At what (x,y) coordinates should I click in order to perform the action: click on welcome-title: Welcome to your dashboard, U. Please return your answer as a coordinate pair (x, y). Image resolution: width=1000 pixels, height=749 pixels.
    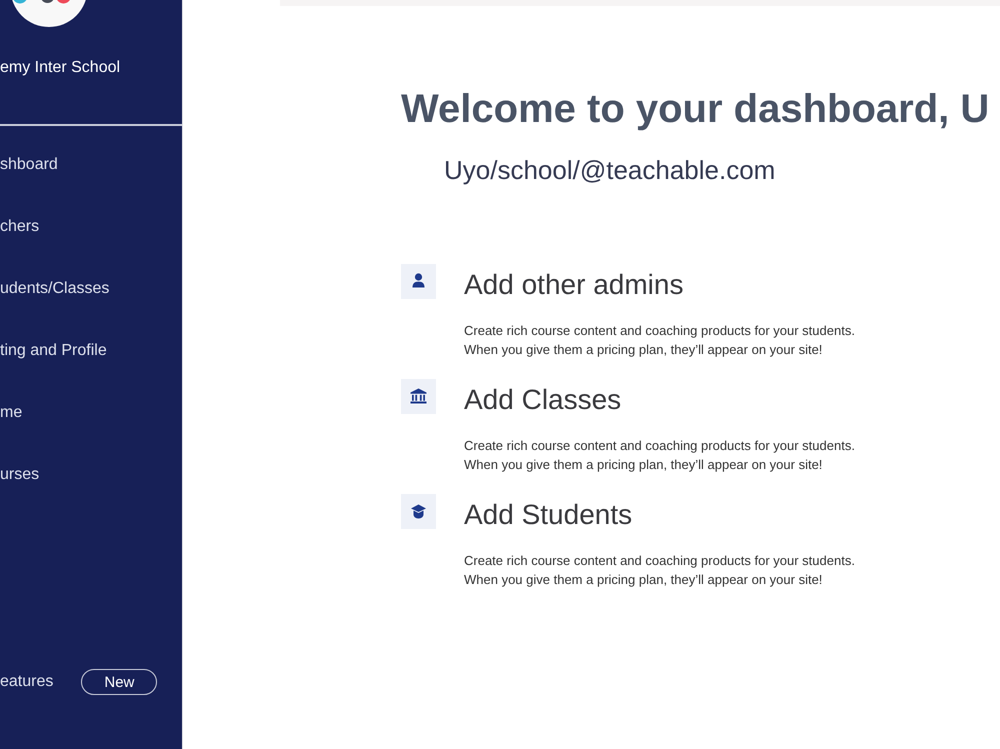
    Looking at the image, I should click on (695, 109).